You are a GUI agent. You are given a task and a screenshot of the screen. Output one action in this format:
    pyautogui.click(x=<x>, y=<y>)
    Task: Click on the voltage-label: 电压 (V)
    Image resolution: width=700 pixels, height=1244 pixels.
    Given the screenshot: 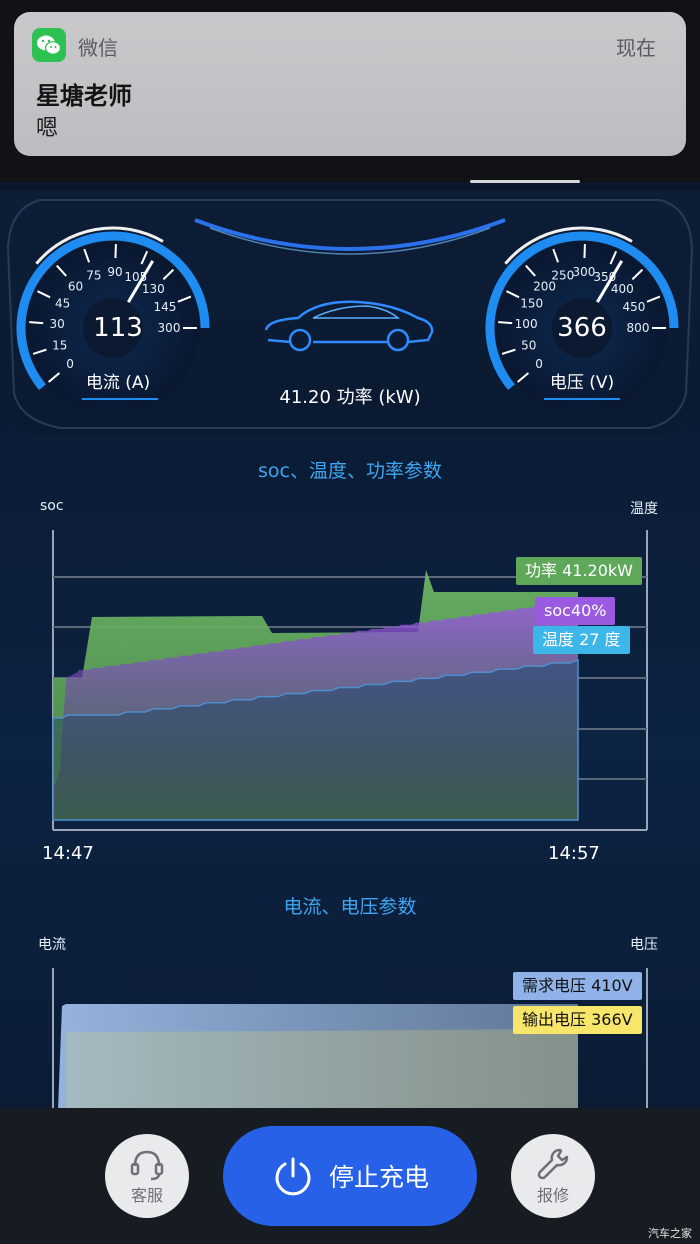 What is the action you would take?
    pyautogui.click(x=582, y=383)
    